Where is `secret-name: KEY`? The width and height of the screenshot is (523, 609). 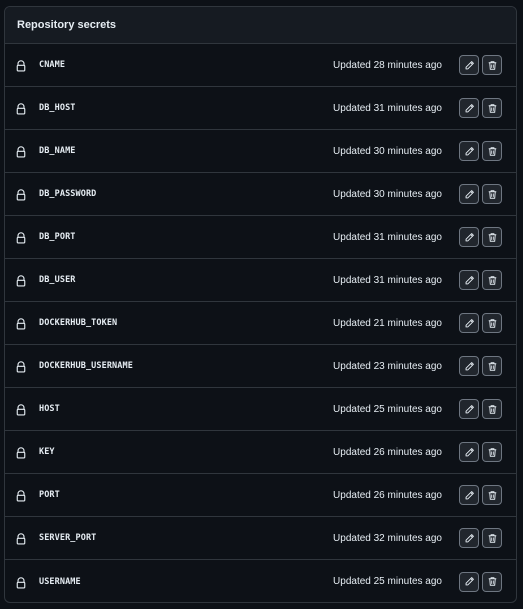
secret-name: KEY is located at coordinates (47, 452).